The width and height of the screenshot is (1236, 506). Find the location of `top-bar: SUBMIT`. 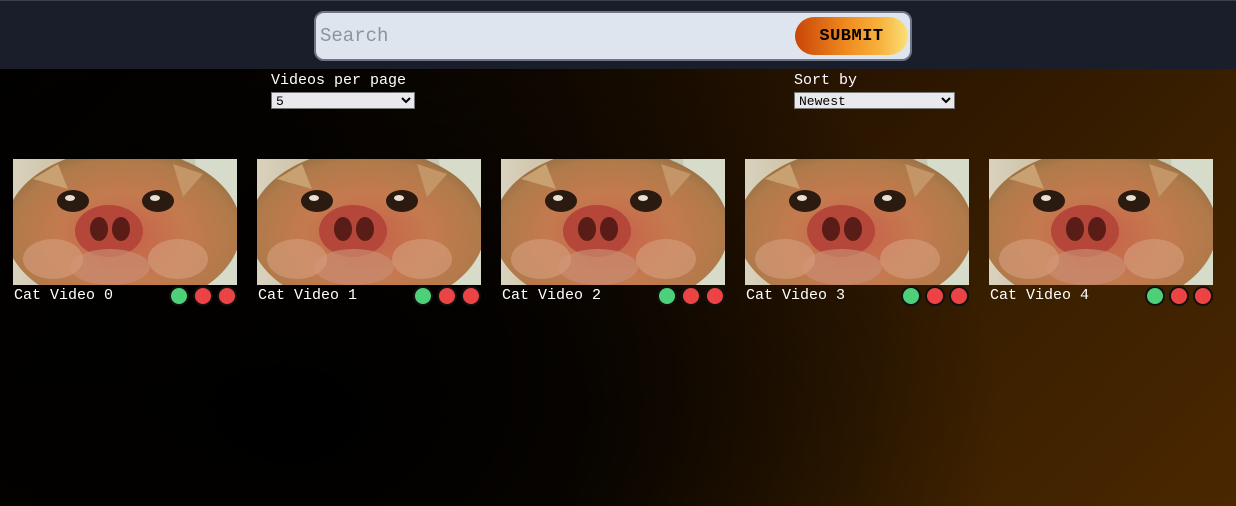

top-bar: SUBMIT is located at coordinates (618, 34).